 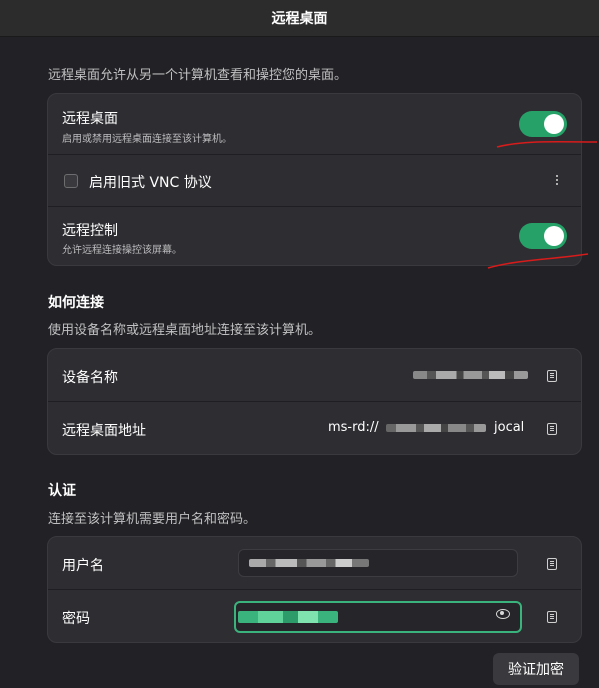 I want to click on redacted-username, so click(x=309, y=563).